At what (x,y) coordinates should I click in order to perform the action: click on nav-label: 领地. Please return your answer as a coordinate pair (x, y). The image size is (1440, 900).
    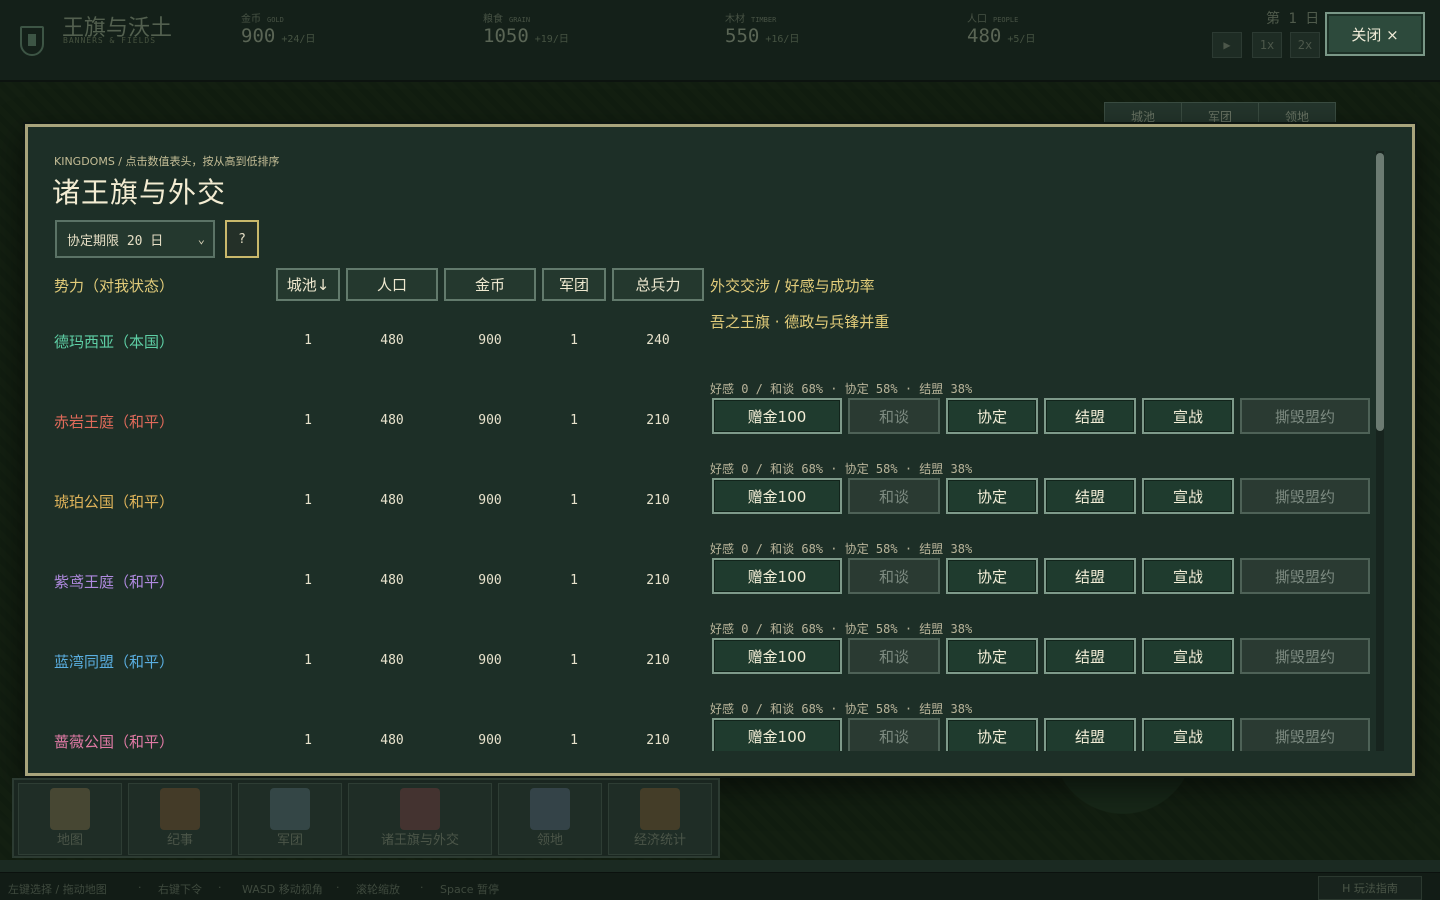
    Looking at the image, I should click on (549, 840).